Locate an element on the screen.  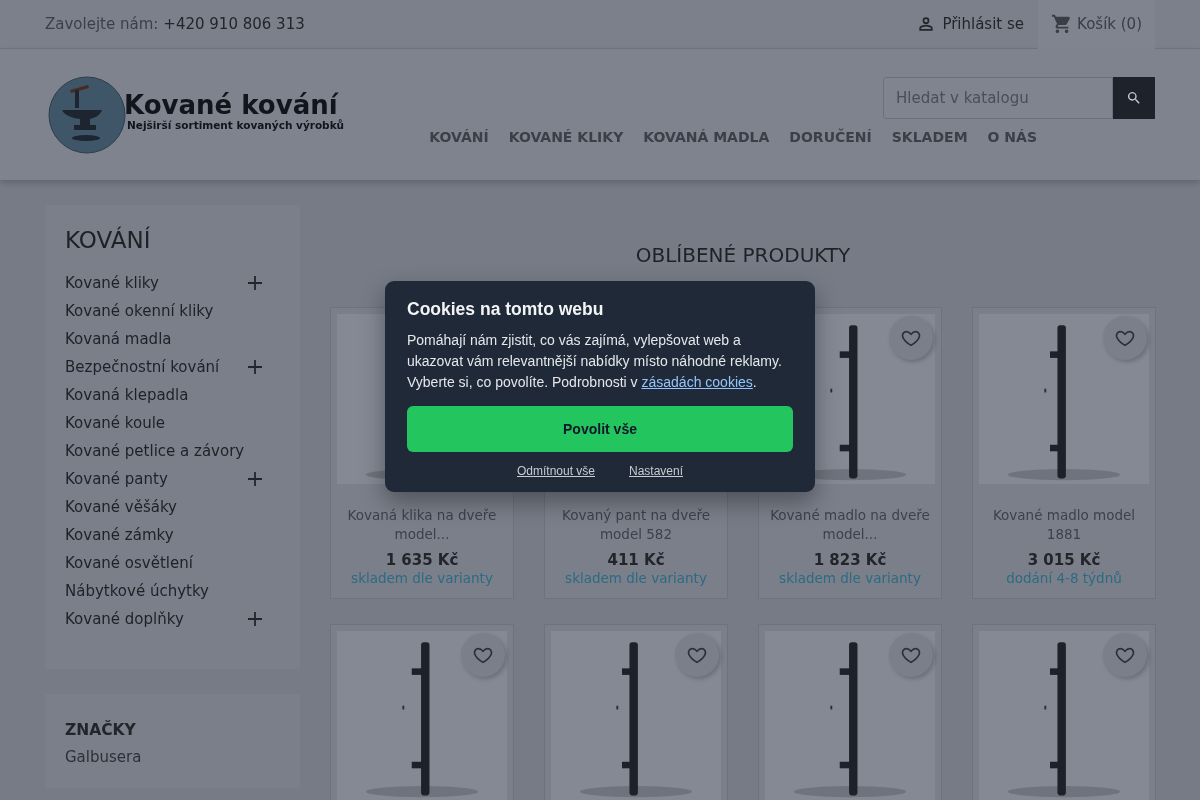
dialog-title: Cookies na tomto webu is located at coordinates (506, 309).